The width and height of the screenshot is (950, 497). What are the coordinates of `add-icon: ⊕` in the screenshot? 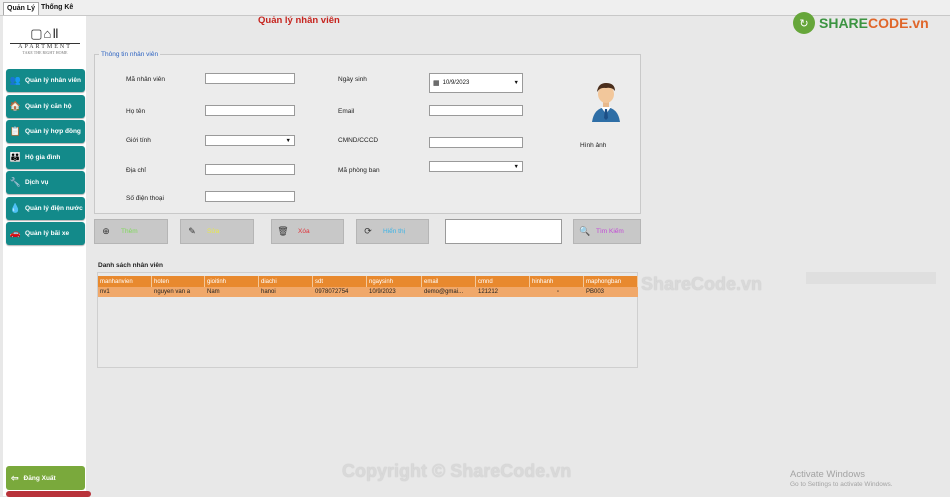 It's located at (106, 231).